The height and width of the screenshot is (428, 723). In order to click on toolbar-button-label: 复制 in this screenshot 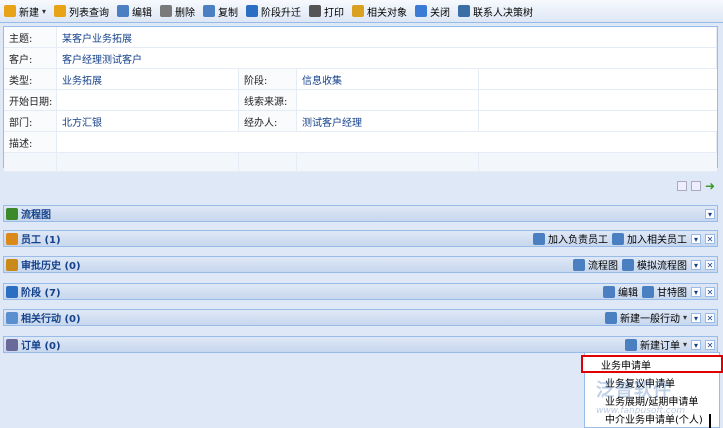, I will do `click(228, 13)`.